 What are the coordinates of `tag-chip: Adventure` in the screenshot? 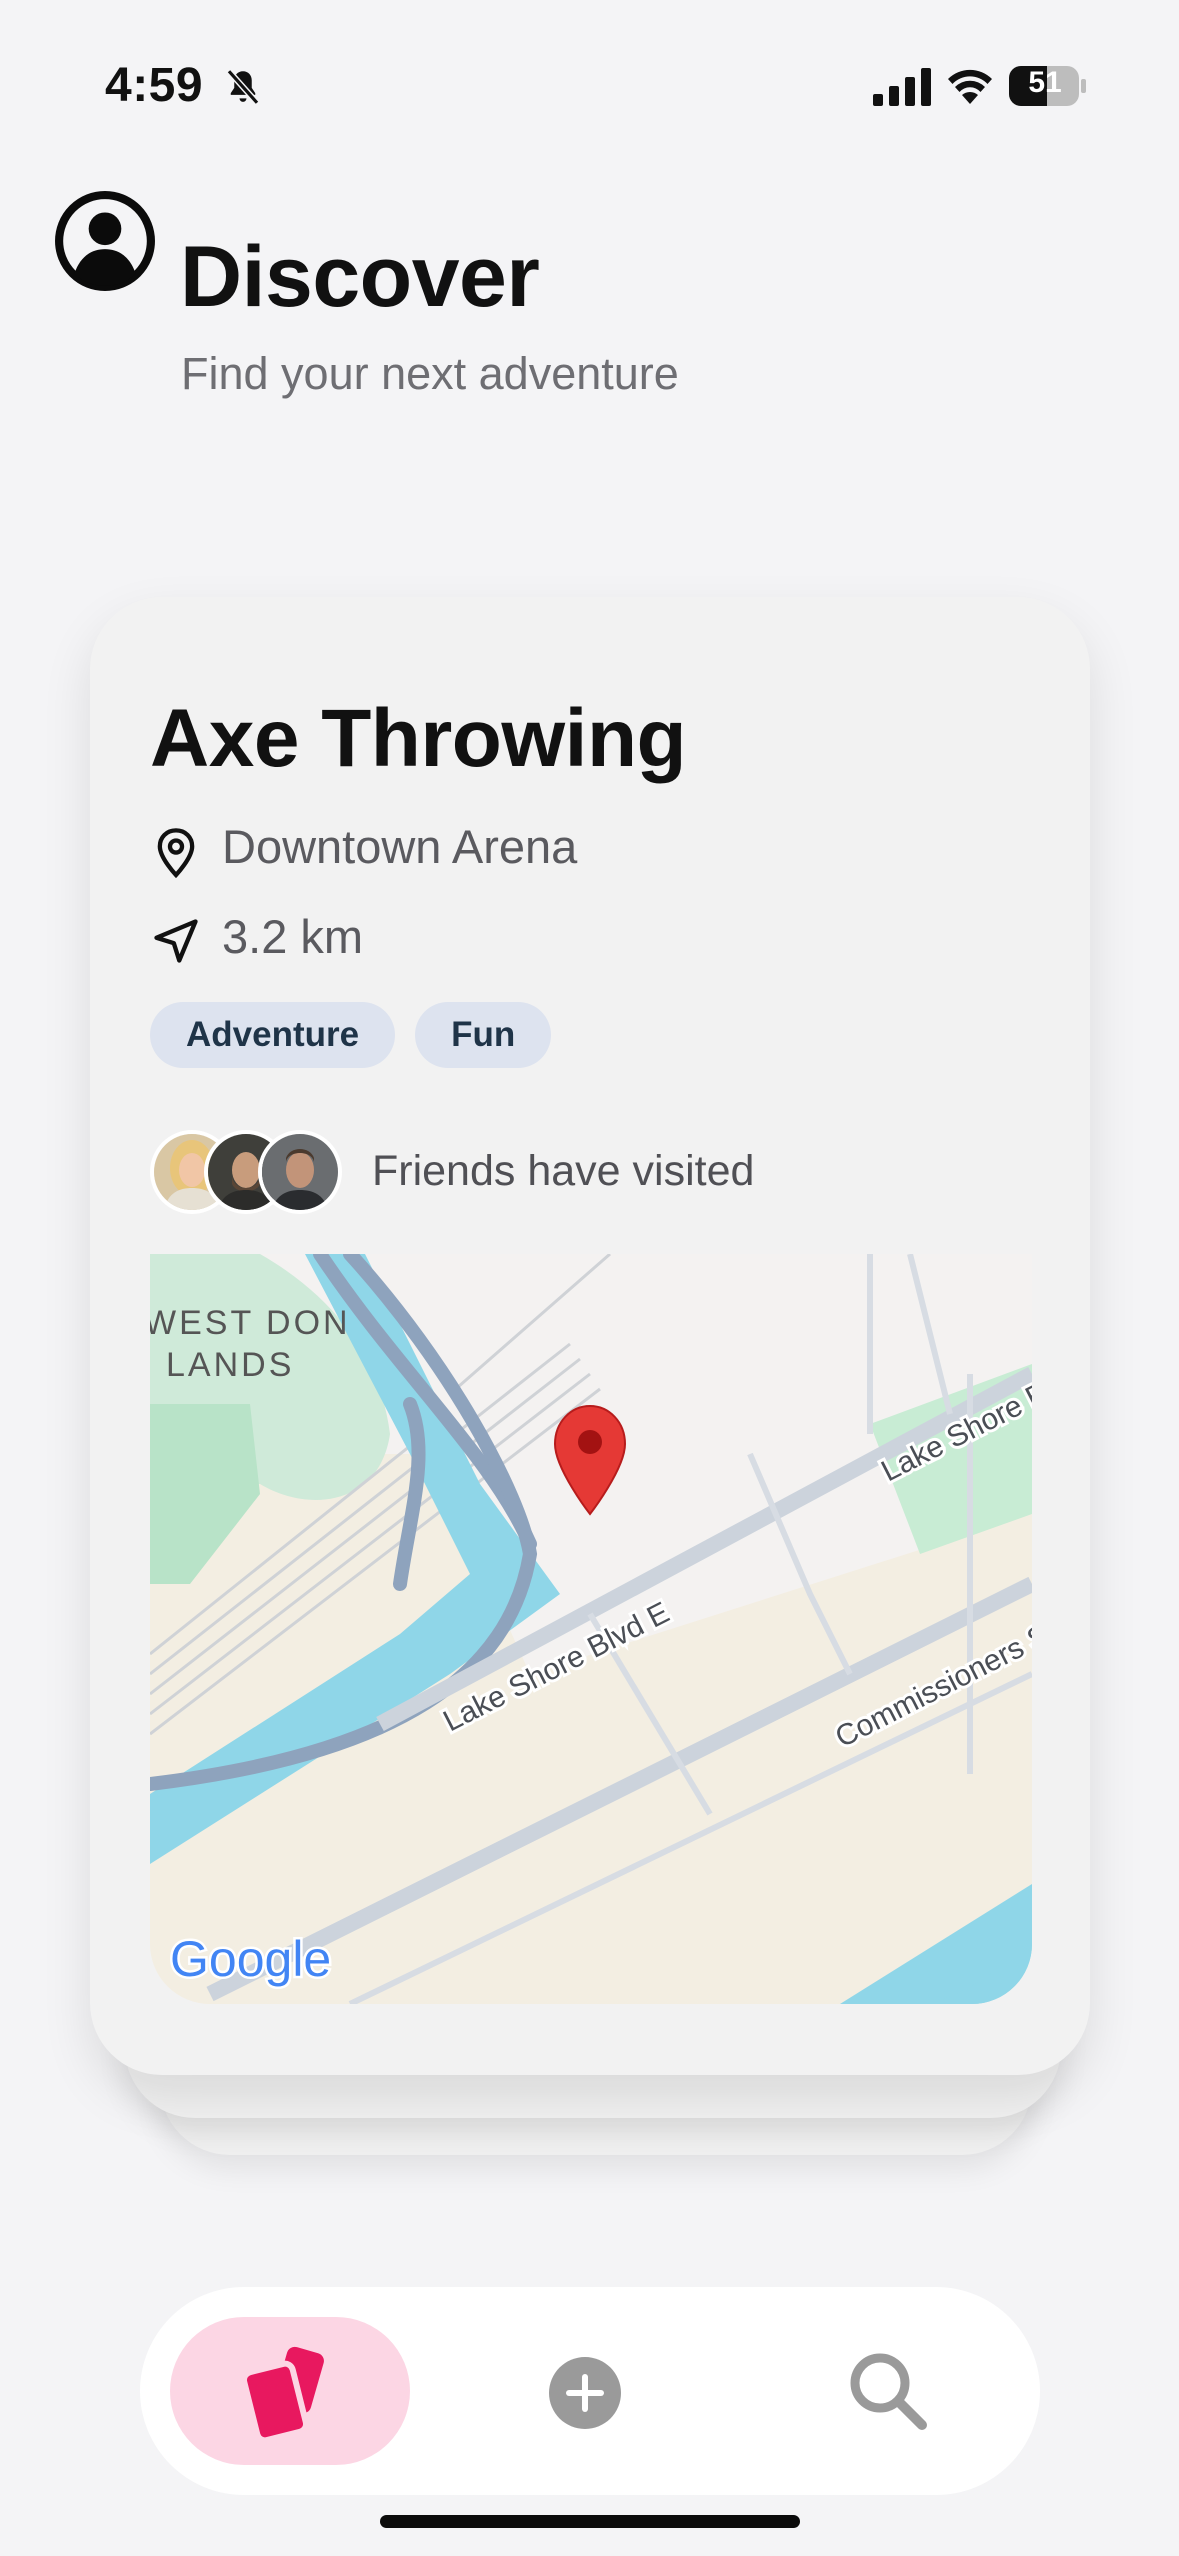 It's located at (273, 1035).